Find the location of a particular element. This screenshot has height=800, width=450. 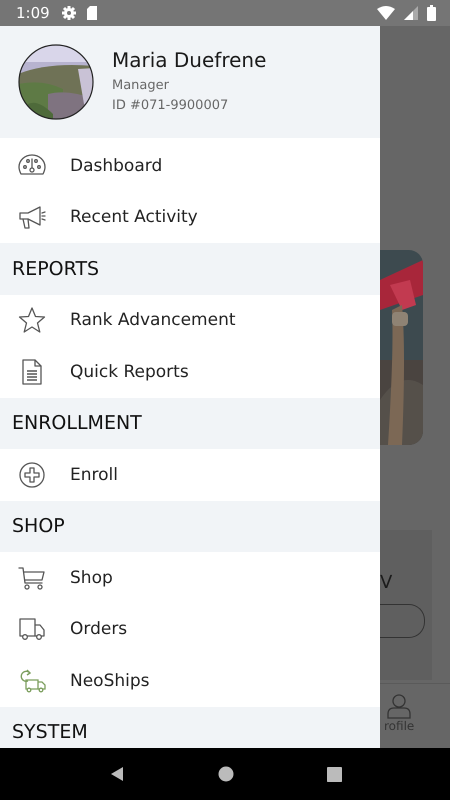

section-header: ENROLLMENT is located at coordinates (190, 423).